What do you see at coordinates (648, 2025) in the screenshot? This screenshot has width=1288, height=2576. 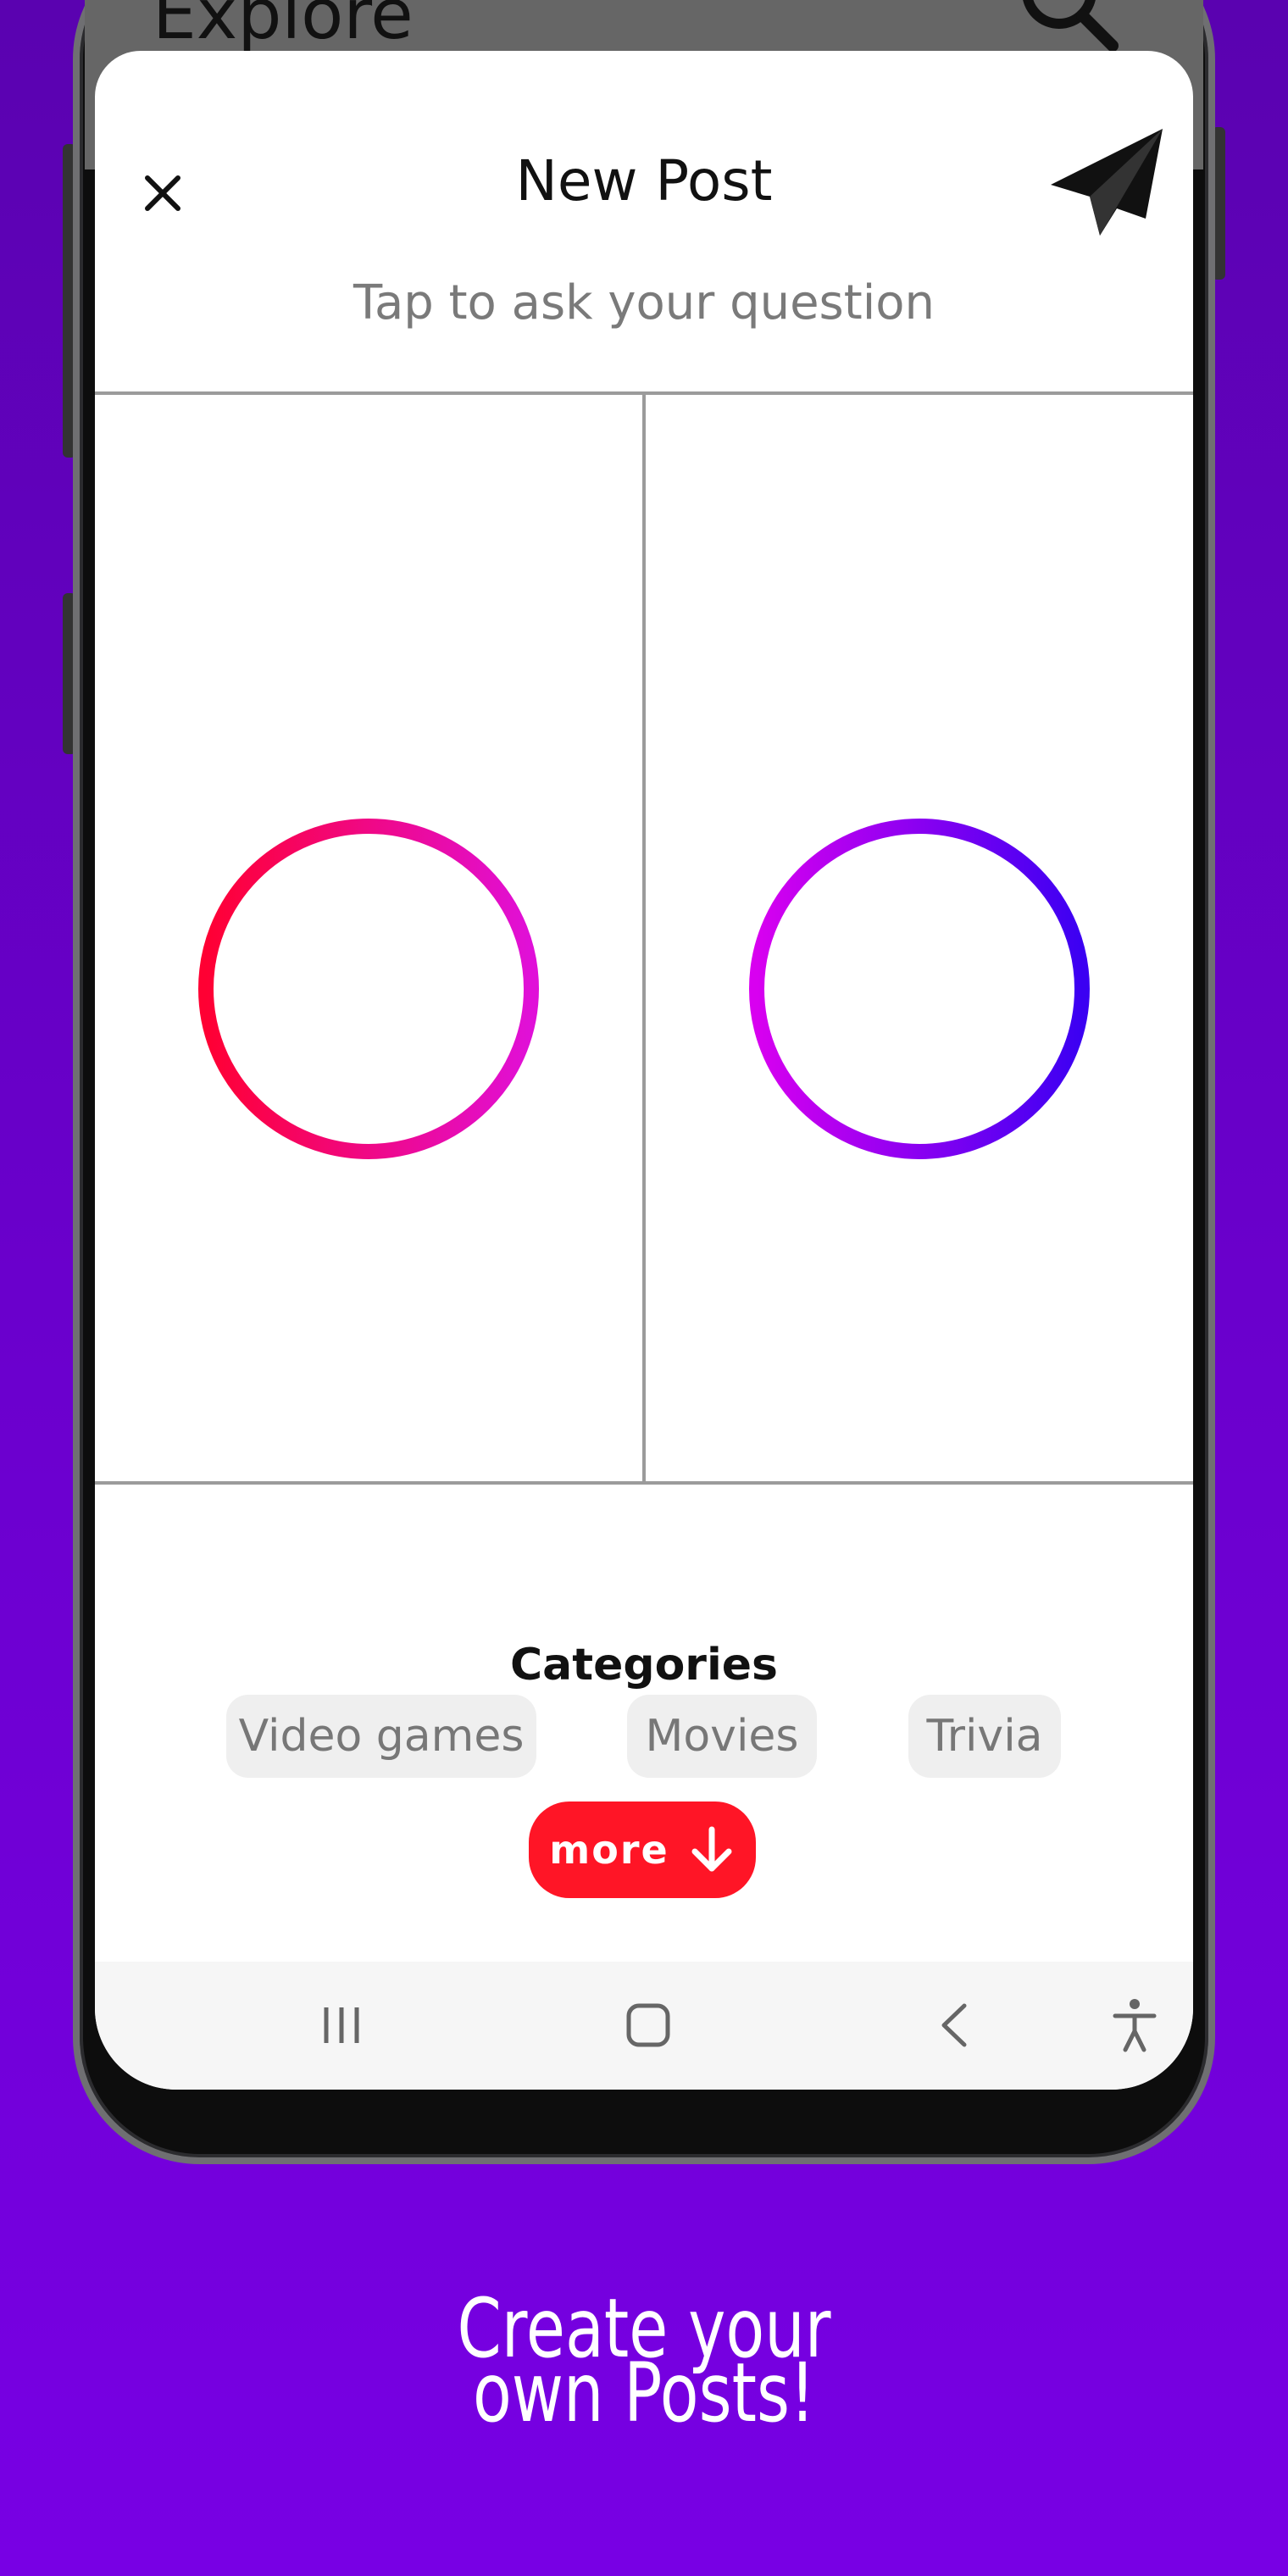 I see `home-icon` at bounding box center [648, 2025].